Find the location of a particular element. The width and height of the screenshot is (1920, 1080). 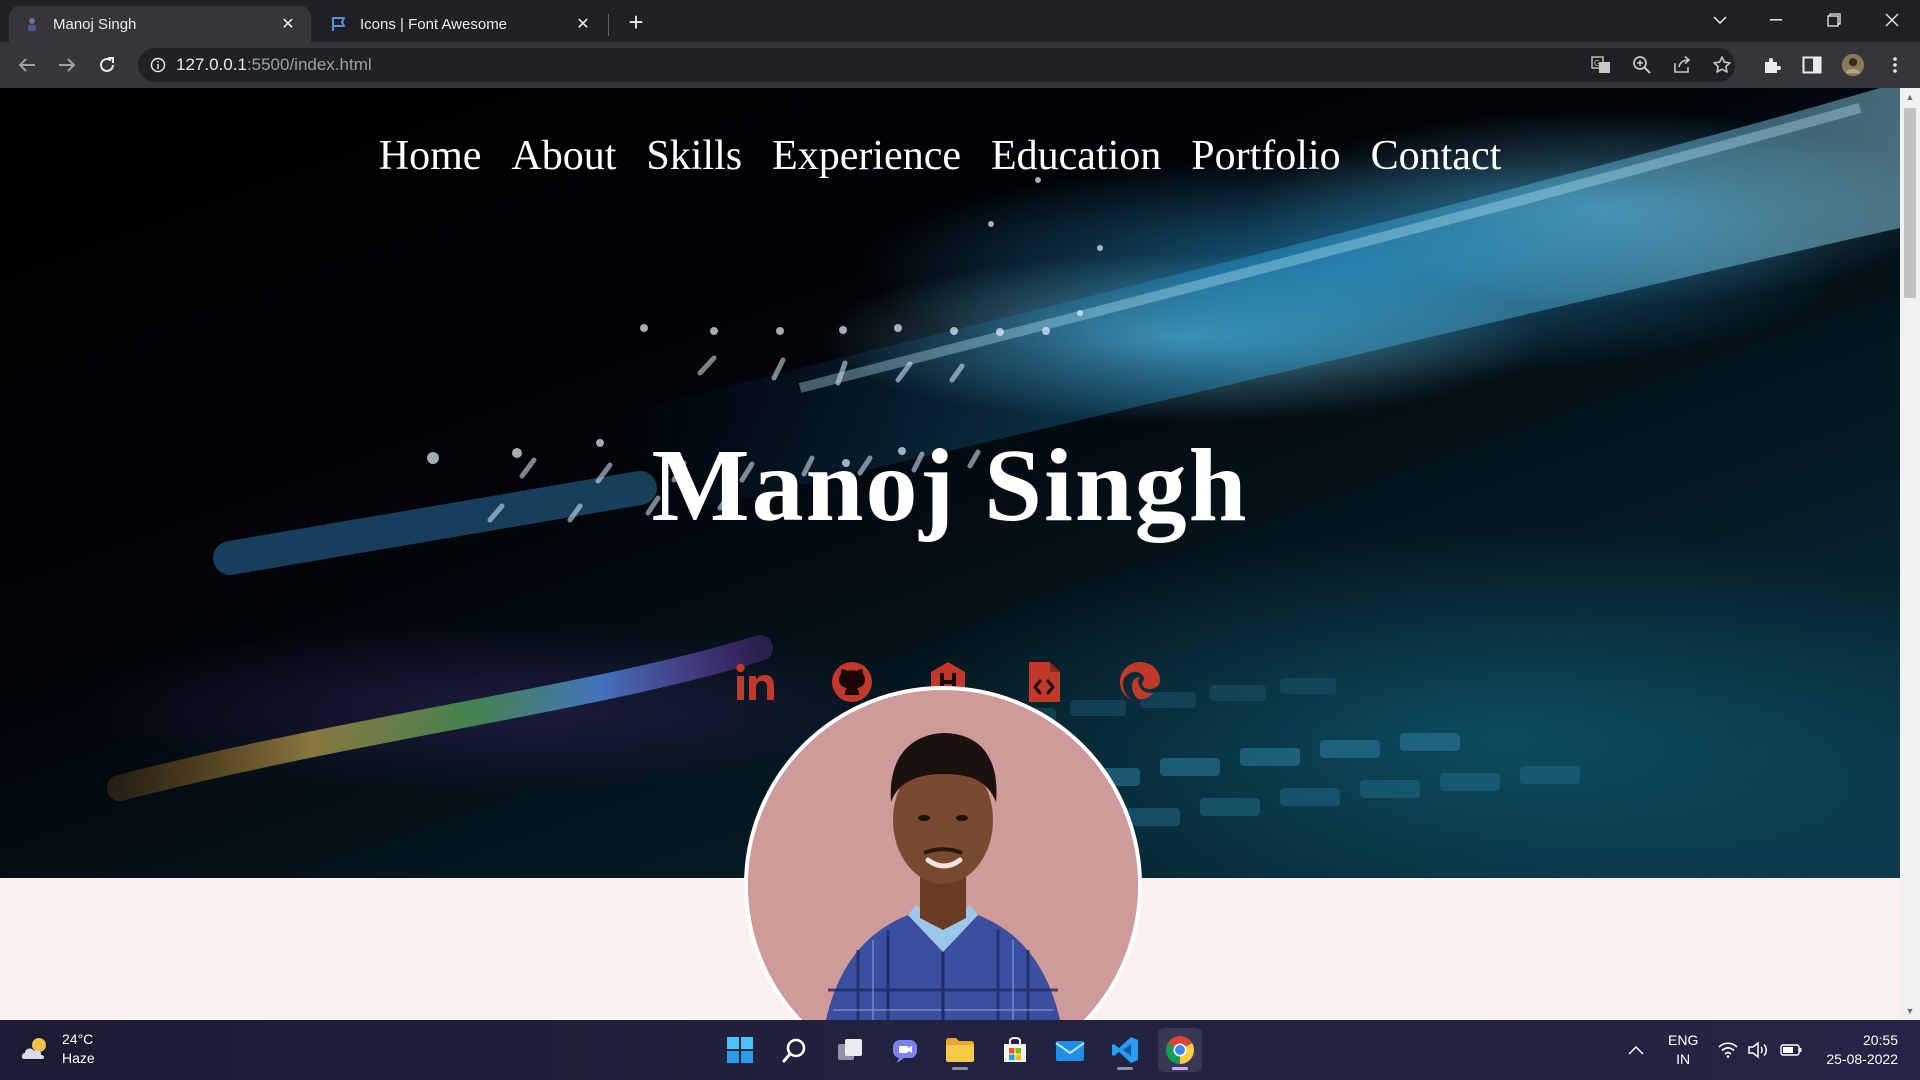

tab-manoj-singh: Manoj Singh ✕ is located at coordinates (160, 24).